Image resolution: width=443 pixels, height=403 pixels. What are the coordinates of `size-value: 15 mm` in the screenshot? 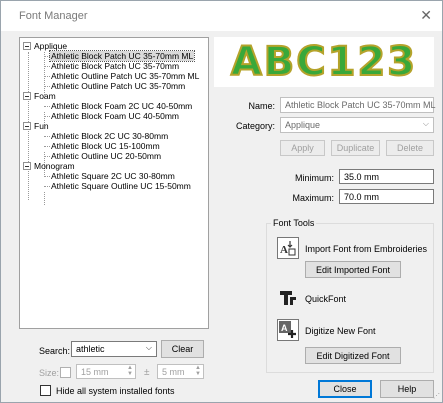 It's located at (95, 372).